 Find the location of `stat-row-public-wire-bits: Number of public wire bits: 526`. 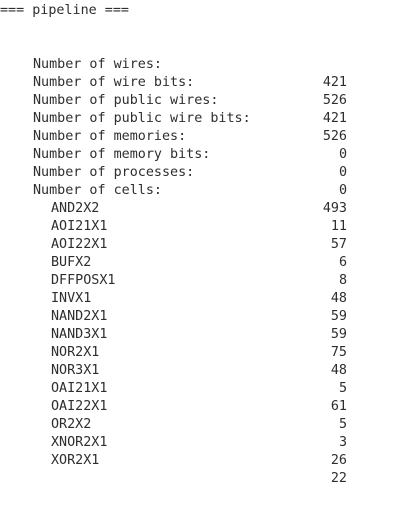

stat-row-public-wire-bits: Number of public wire bits: 526 is located at coordinates (205, 118).